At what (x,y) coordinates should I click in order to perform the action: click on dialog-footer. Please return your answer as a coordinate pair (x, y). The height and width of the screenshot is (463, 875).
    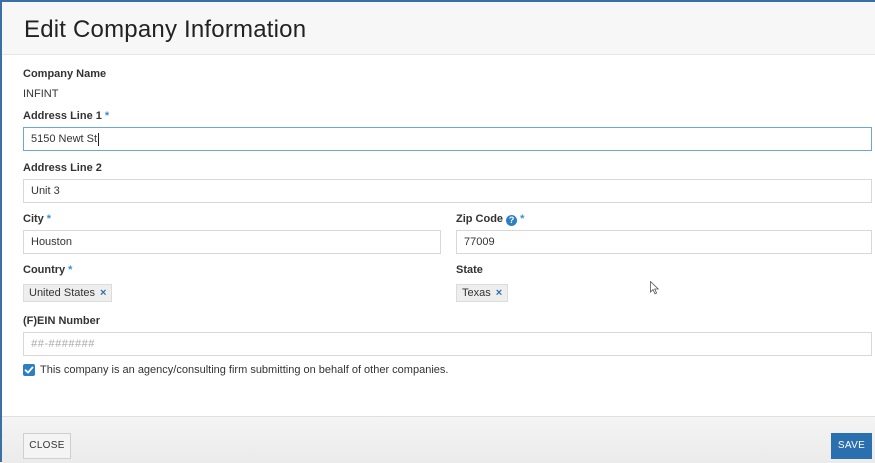
    Looking at the image, I should click on (438, 439).